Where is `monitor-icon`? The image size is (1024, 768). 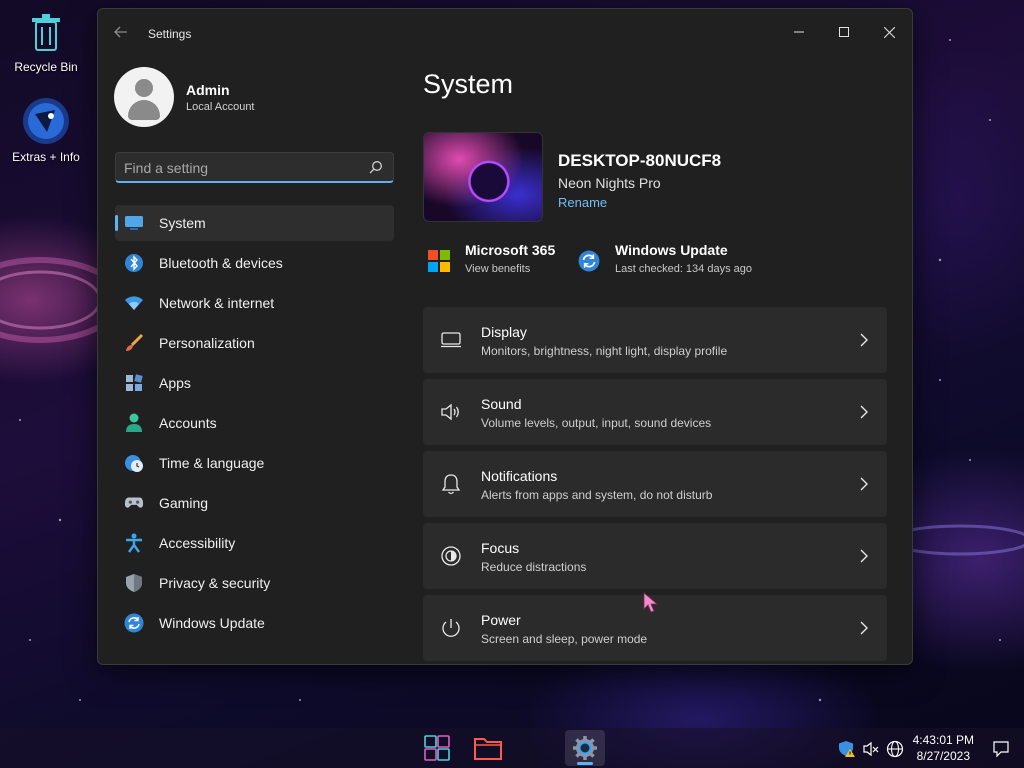 monitor-icon is located at coordinates (451, 340).